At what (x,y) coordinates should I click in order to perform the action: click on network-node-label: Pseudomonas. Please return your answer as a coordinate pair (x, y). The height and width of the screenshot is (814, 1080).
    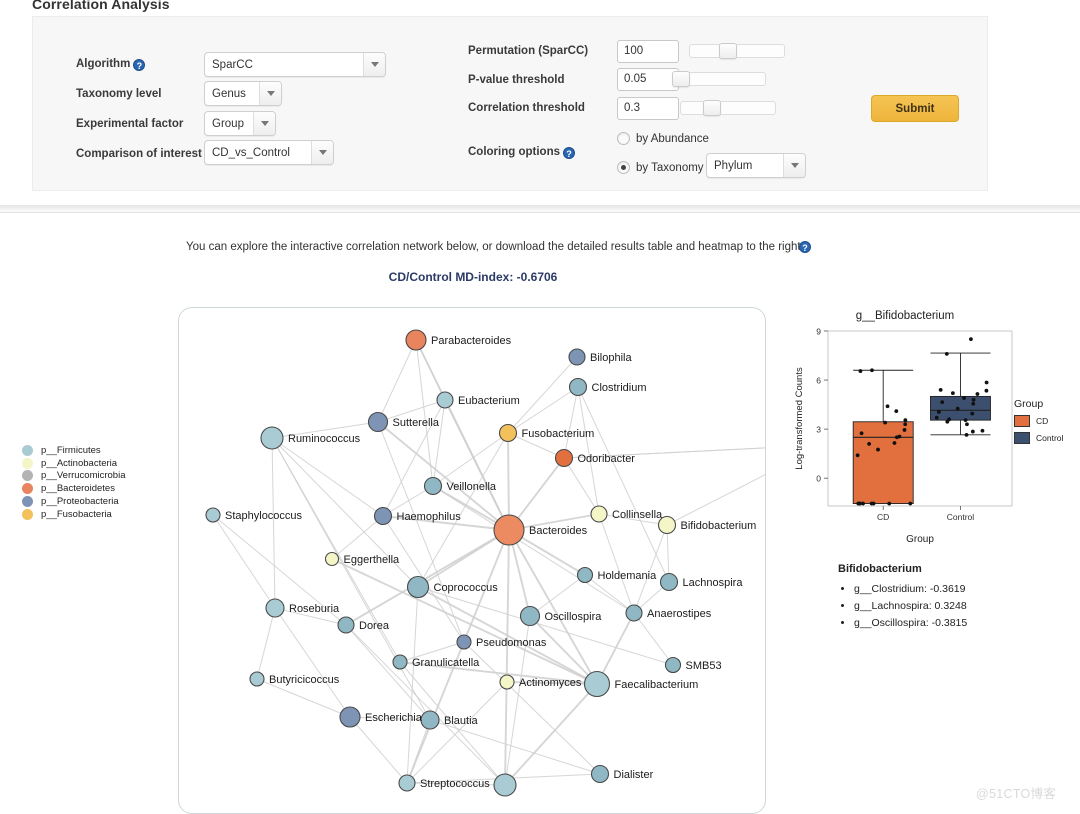
    Looking at the image, I should click on (511, 643).